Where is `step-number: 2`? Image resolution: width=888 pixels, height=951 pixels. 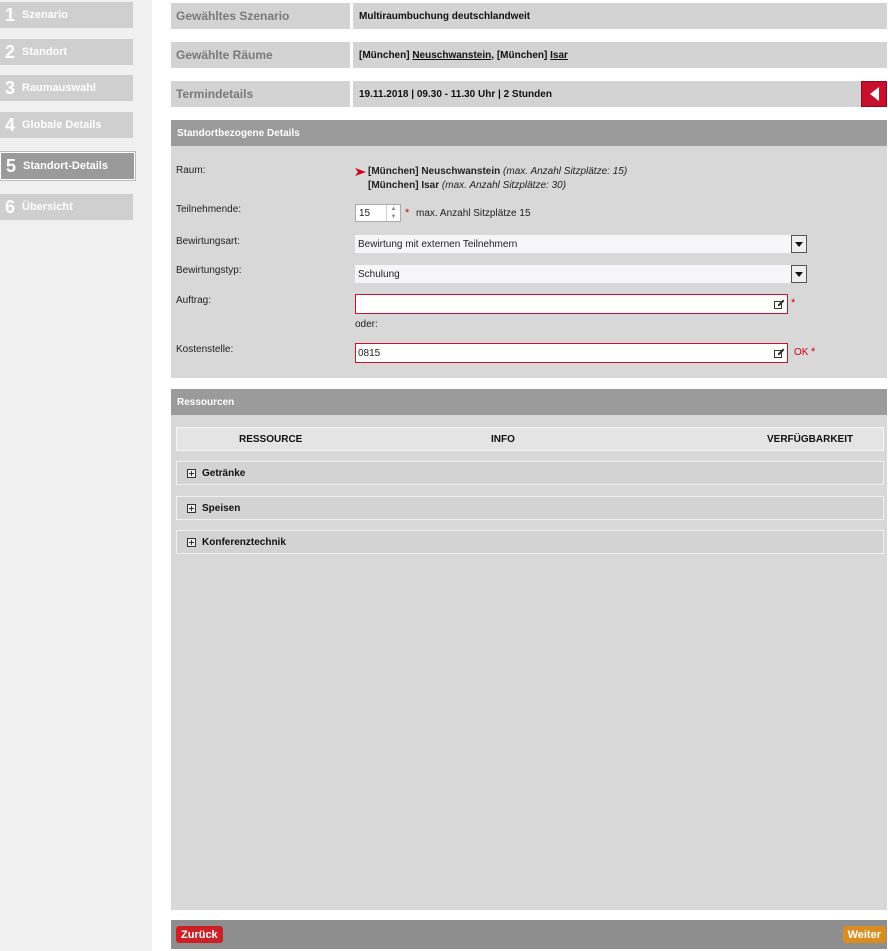
step-number: 2 is located at coordinates (10, 52).